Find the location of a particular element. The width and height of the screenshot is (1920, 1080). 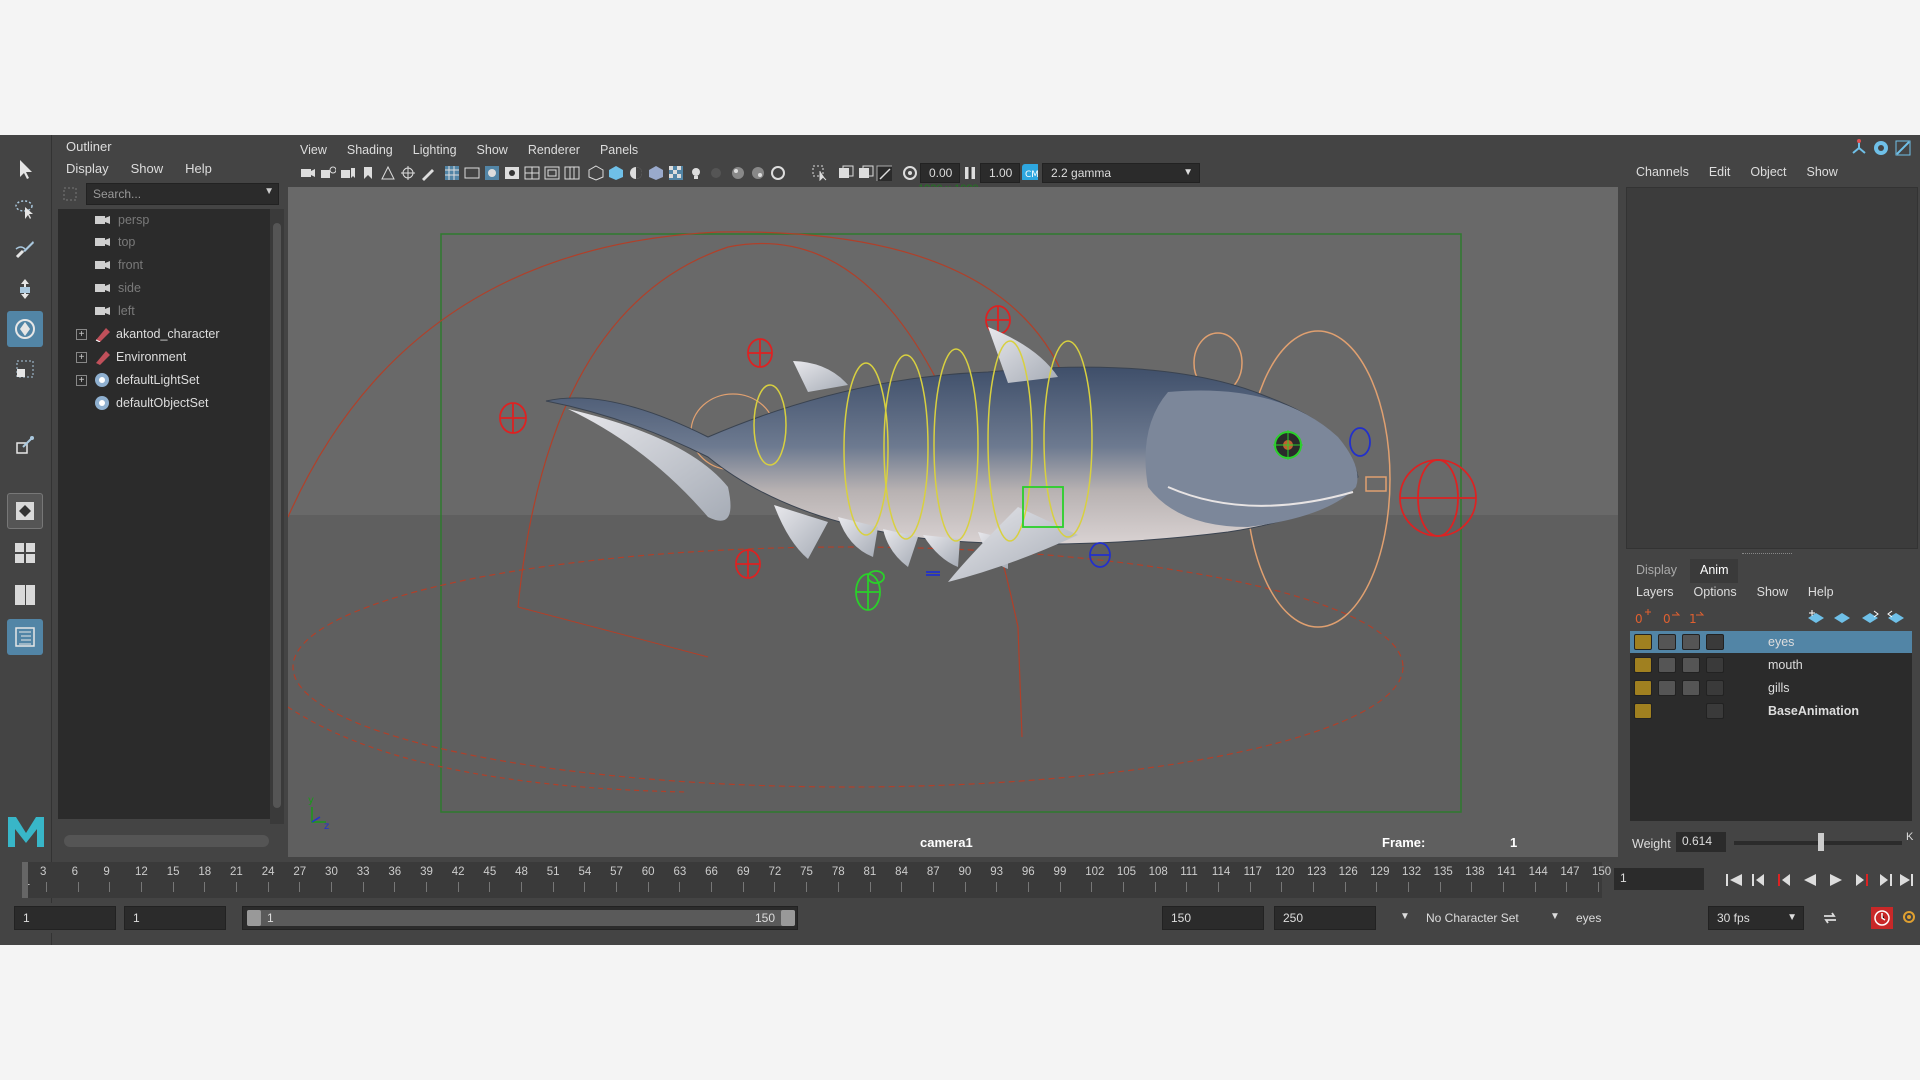

four-view-layout-icon is located at coordinates (25, 553).